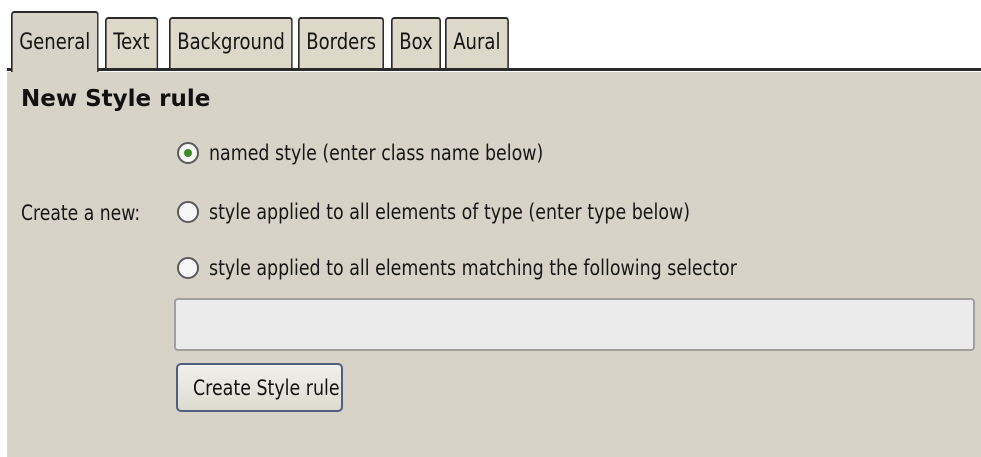 This screenshot has width=981, height=457. What do you see at coordinates (131, 42) in the screenshot?
I see `tab-text: Text` at bounding box center [131, 42].